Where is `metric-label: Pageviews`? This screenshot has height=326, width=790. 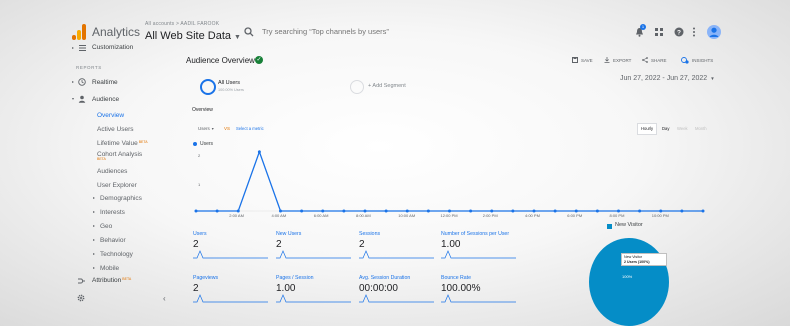 metric-label: Pageviews is located at coordinates (205, 278).